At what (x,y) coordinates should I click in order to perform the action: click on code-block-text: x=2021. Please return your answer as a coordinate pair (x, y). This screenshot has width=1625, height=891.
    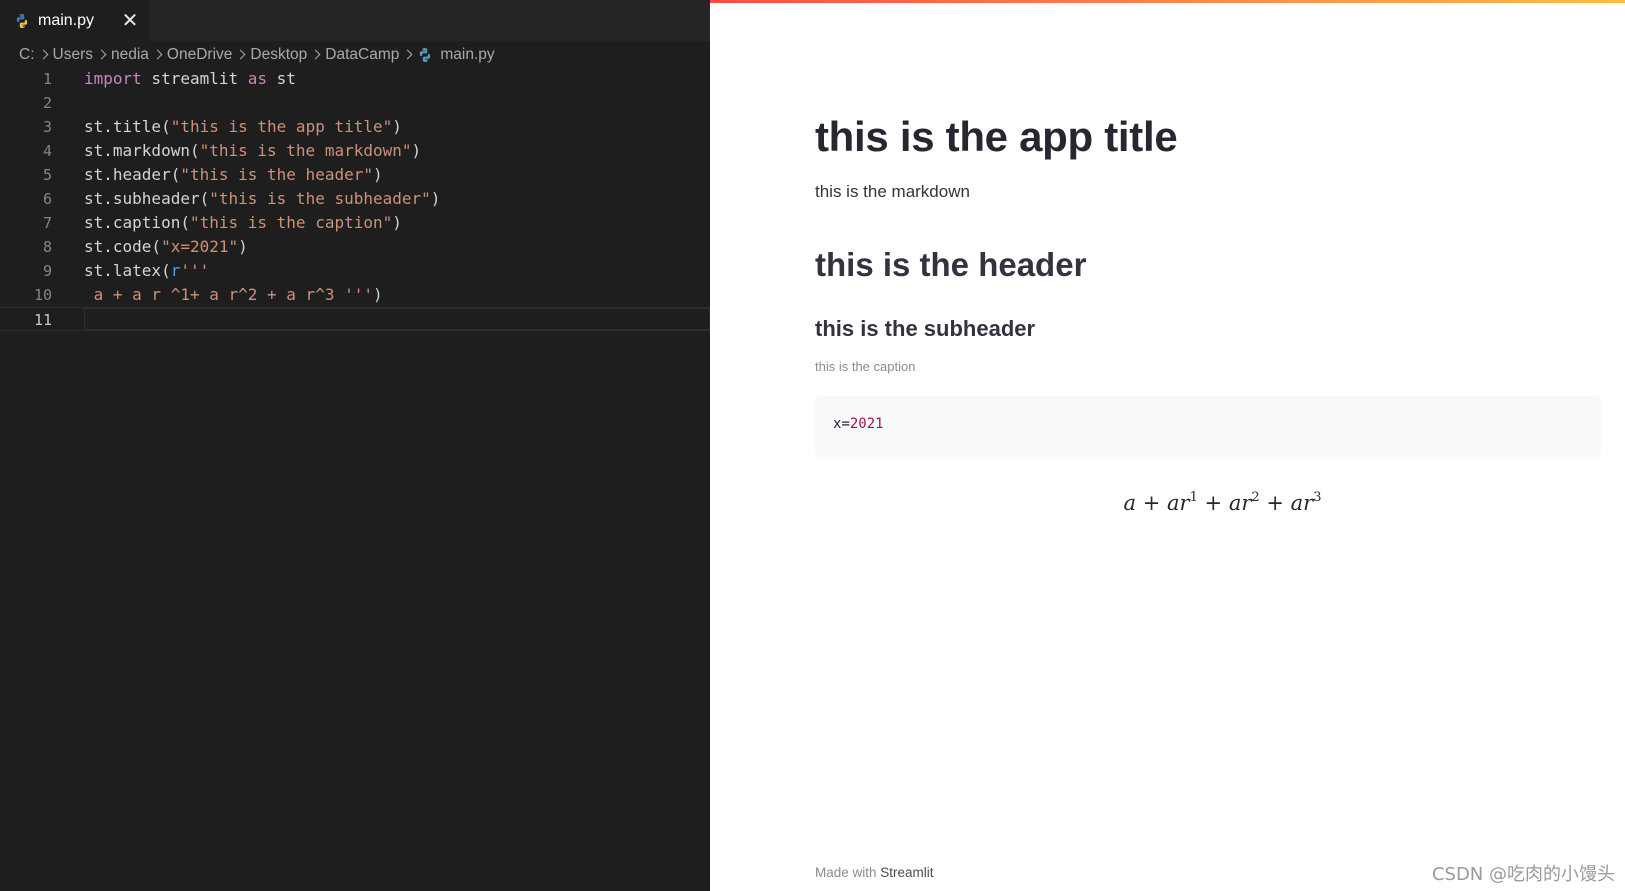
    Looking at the image, I should click on (858, 424).